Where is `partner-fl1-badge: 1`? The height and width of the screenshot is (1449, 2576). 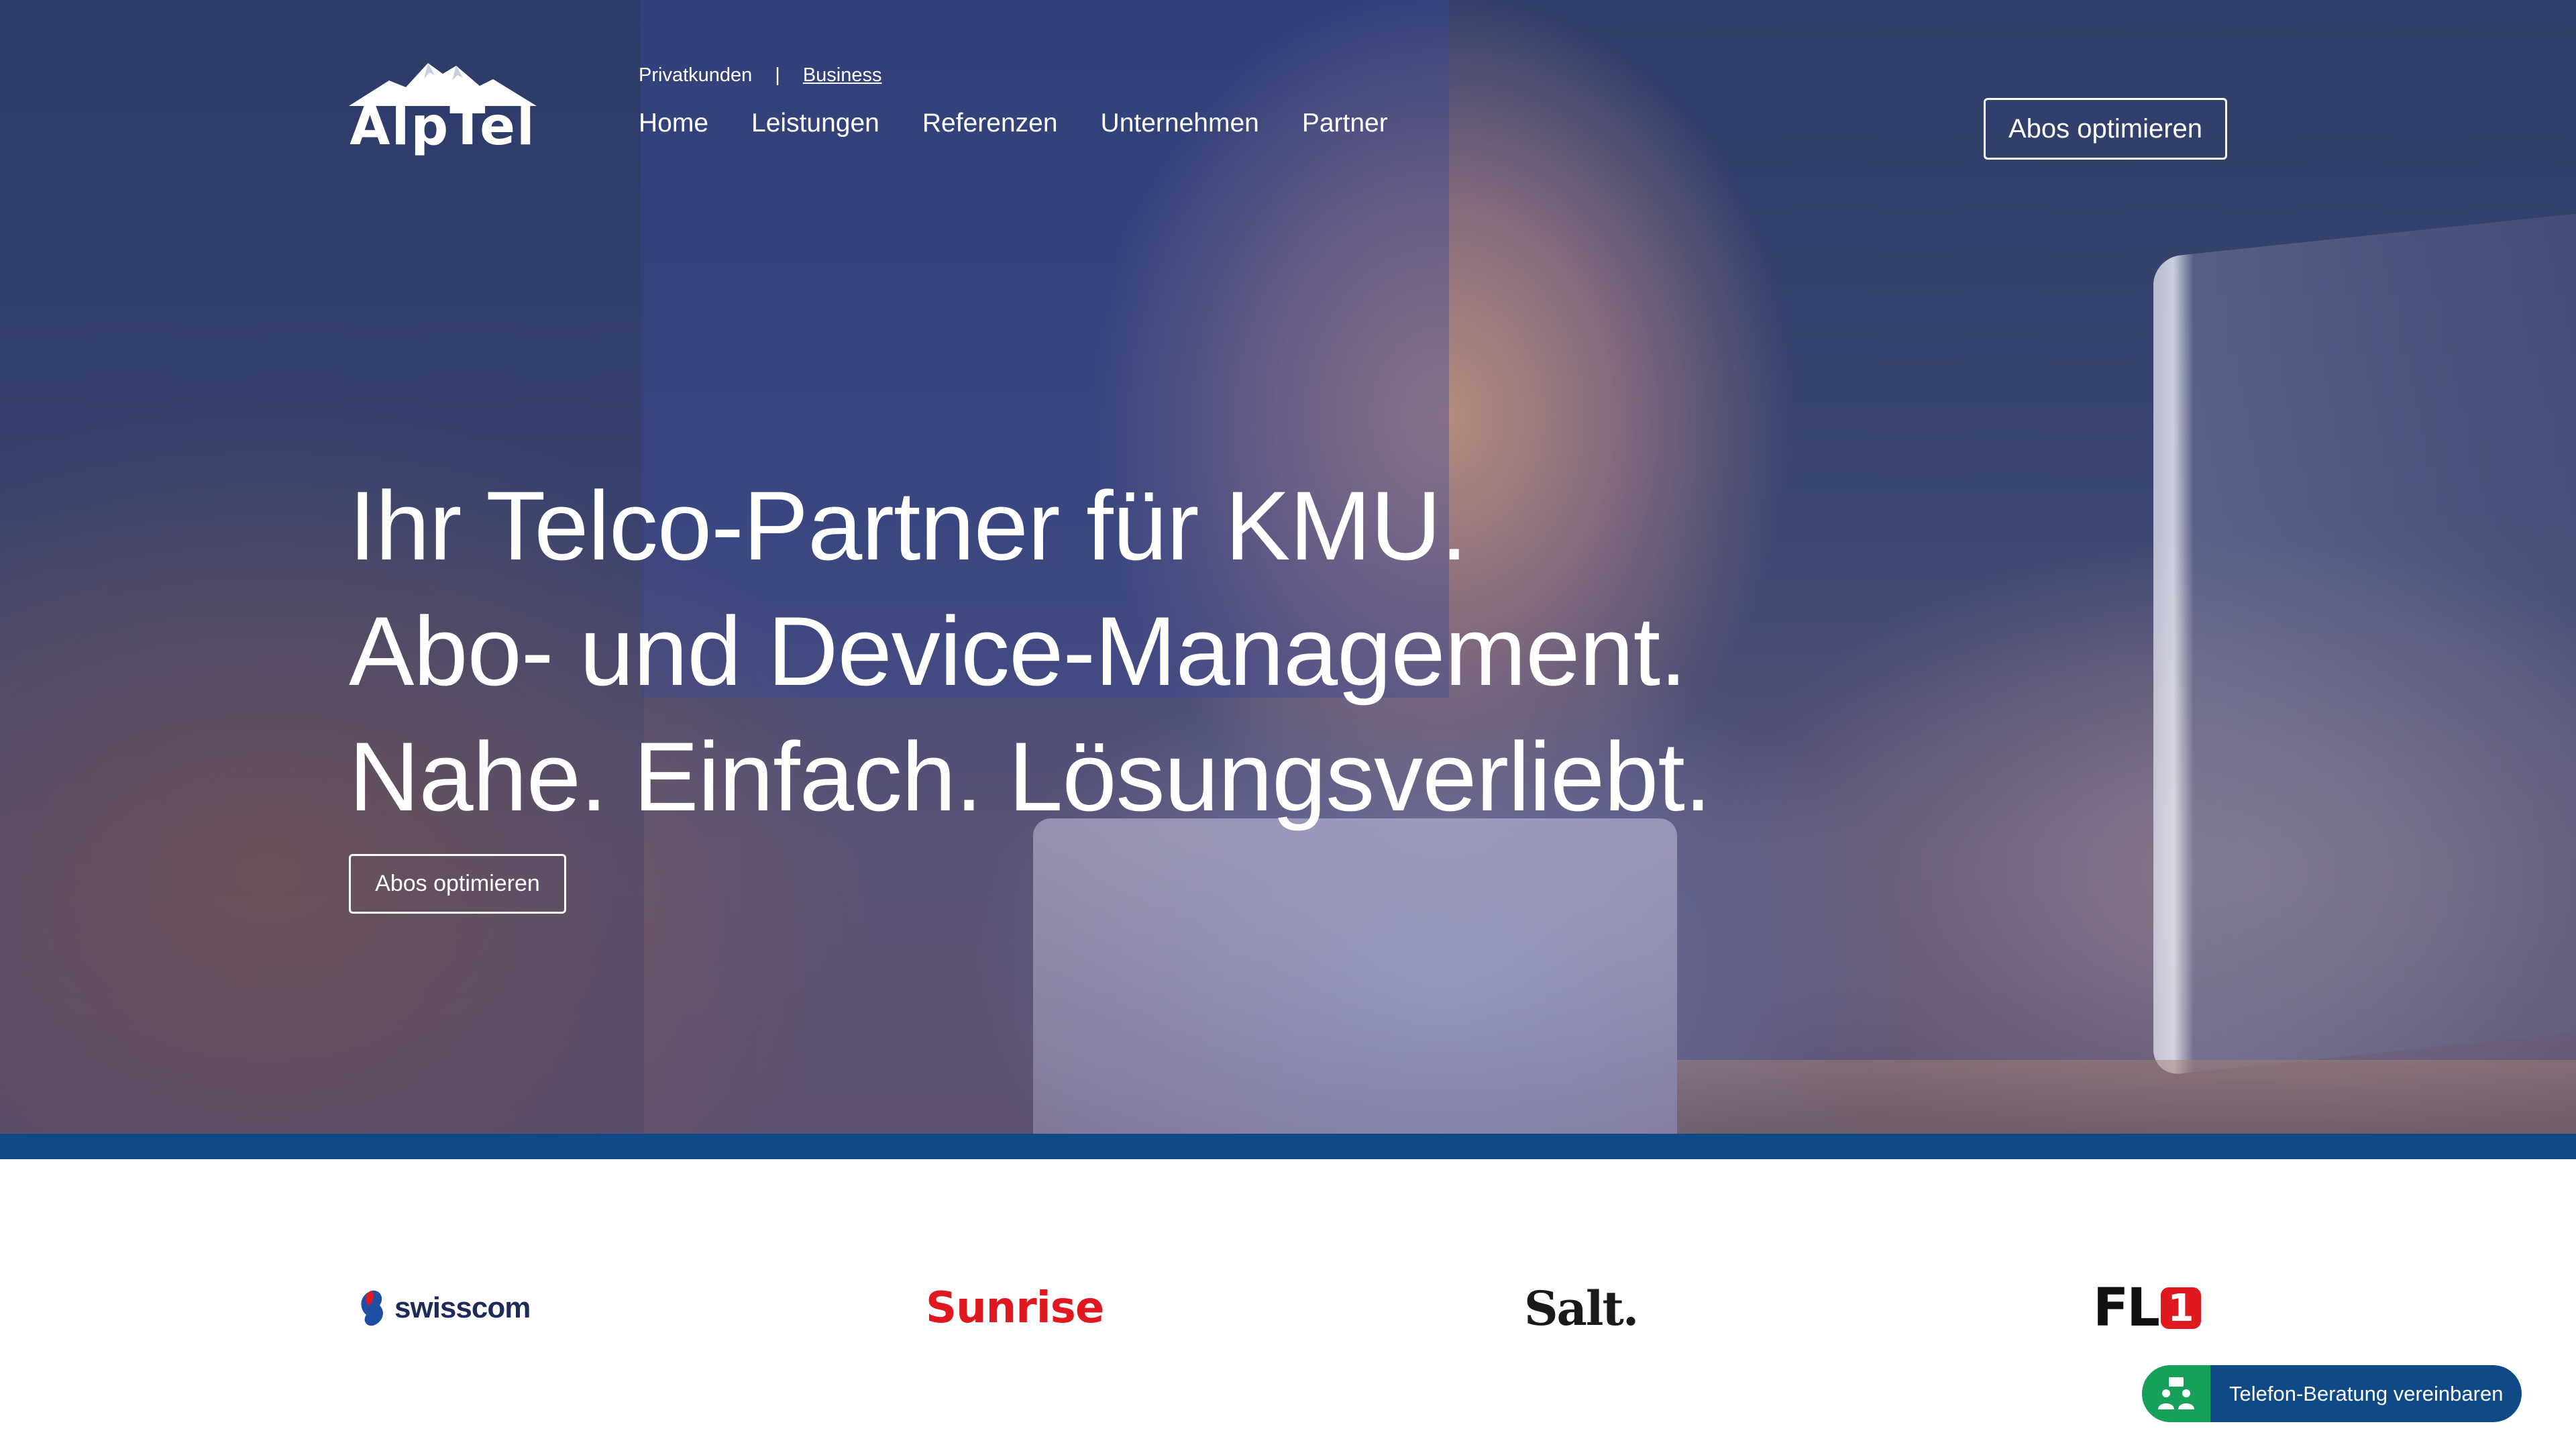 partner-fl1-badge: 1 is located at coordinates (2180, 1308).